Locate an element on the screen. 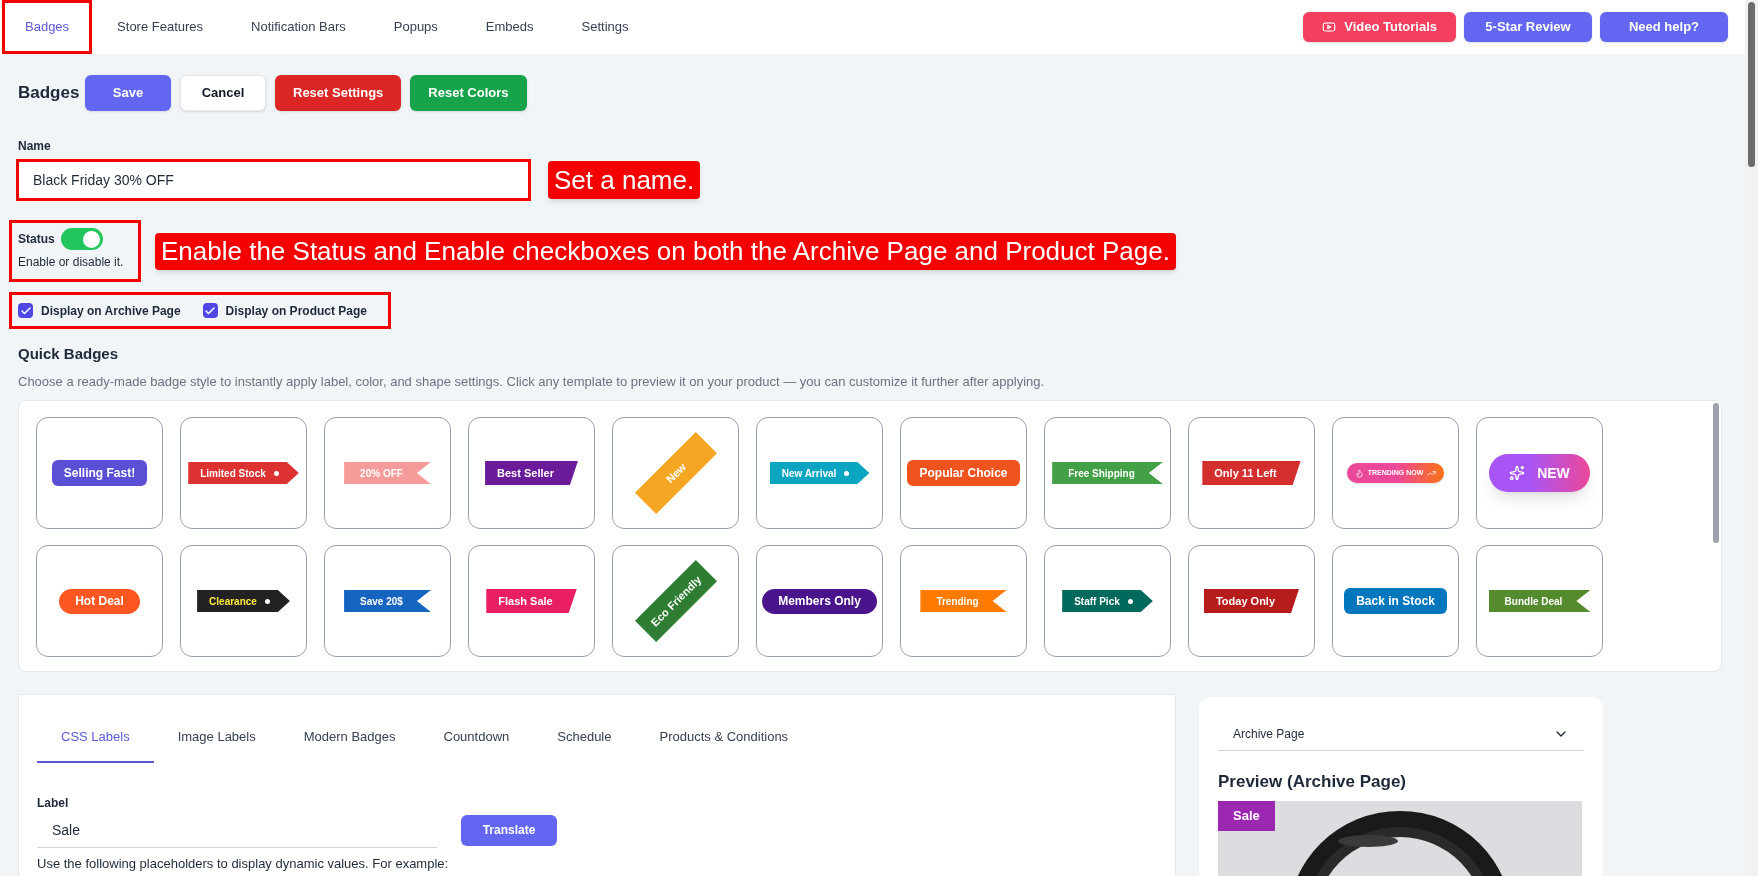 This screenshot has width=1758, height=876. nav-tab: Store Features is located at coordinates (160, 27).